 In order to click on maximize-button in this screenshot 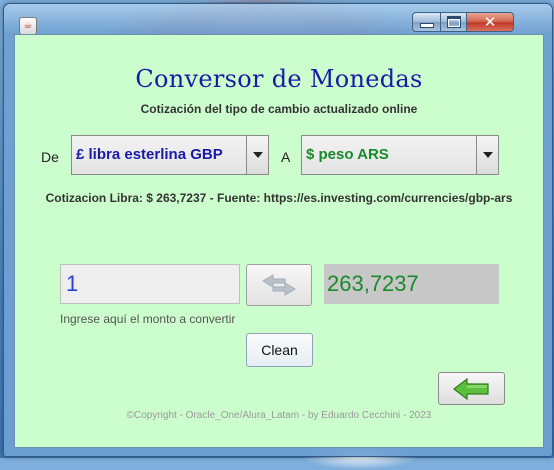, I will do `click(453, 22)`.